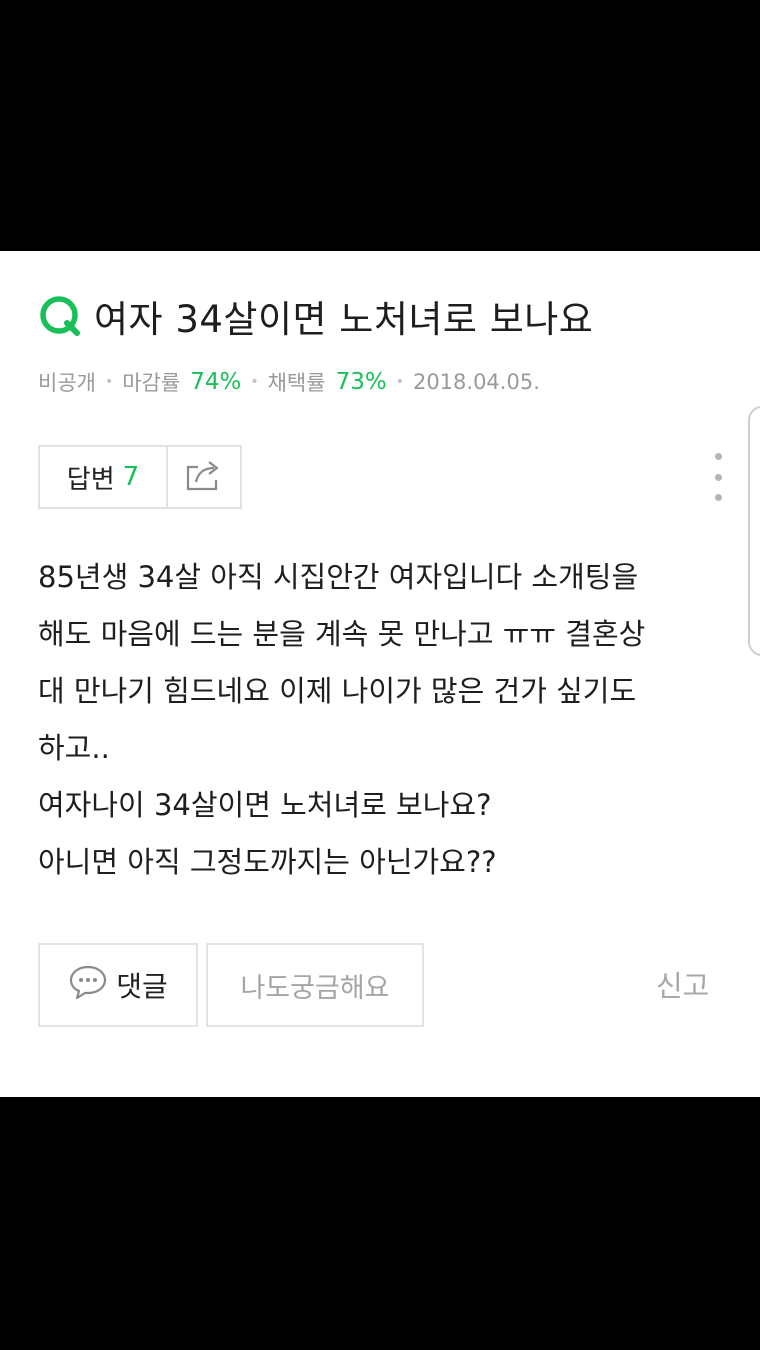  Describe the element at coordinates (337, 691) in the screenshot. I see `body-line: 대 만나기 힘드네요 이제 나이가 많은 건가 싶기도` at that location.